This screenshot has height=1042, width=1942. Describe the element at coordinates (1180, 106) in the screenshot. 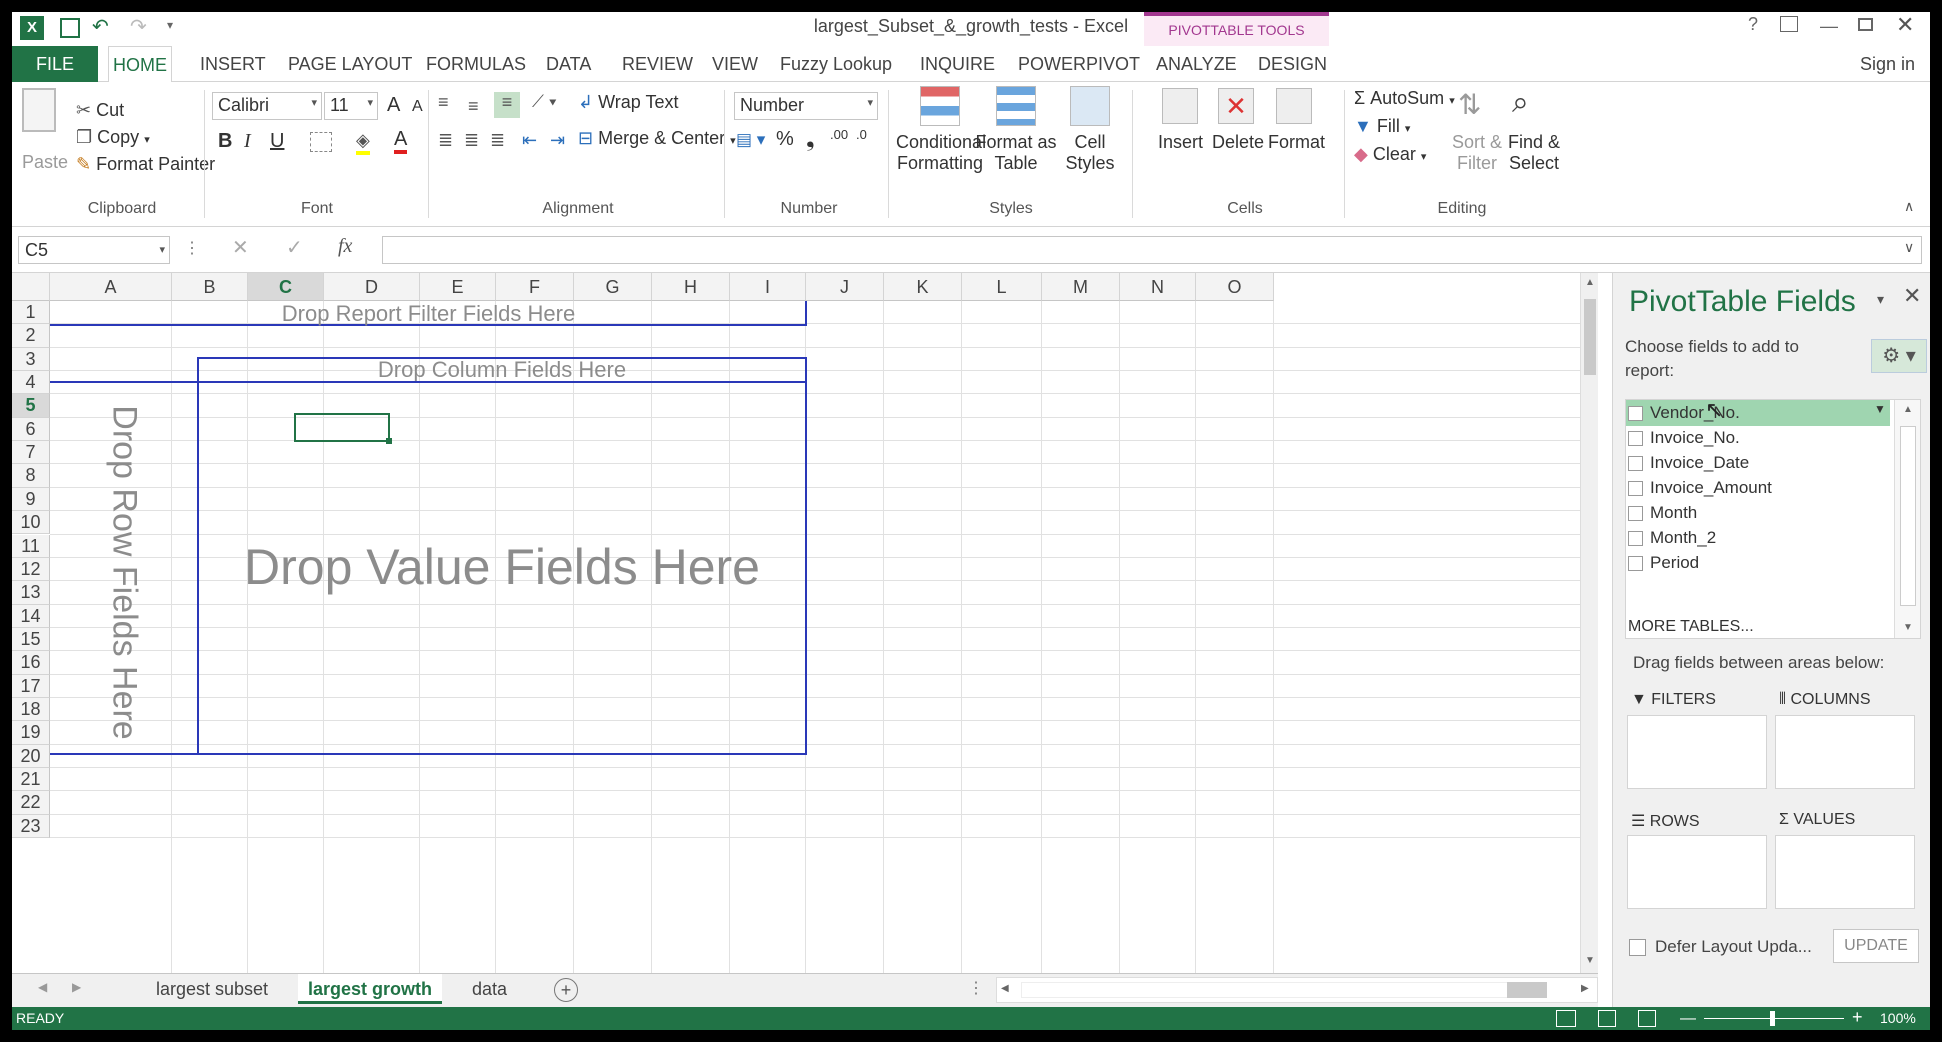

I see `insert-cells-icon` at that location.